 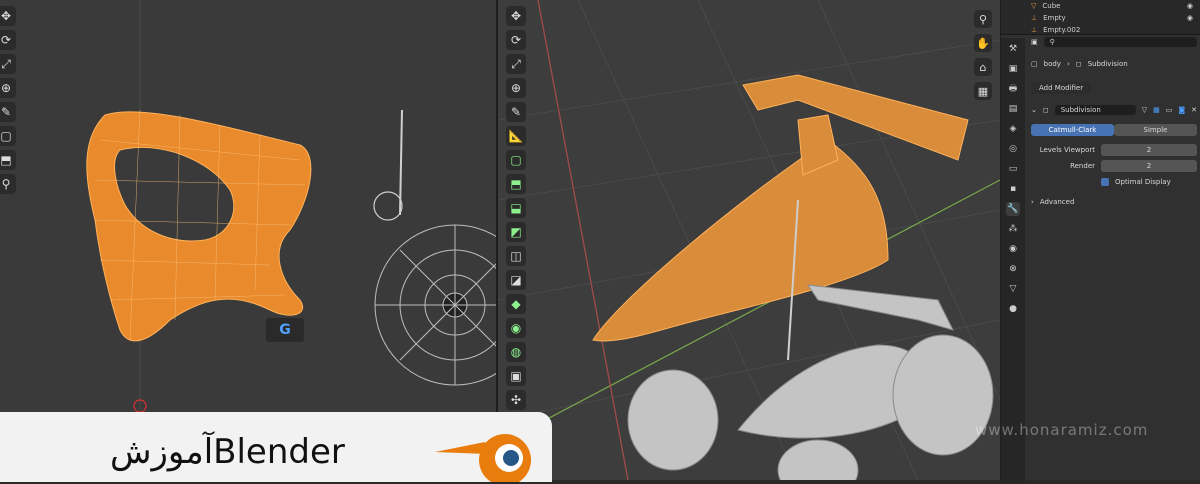 What do you see at coordinates (1013, 89) in the screenshot?
I see `output-tab-icon: 🖶` at bounding box center [1013, 89].